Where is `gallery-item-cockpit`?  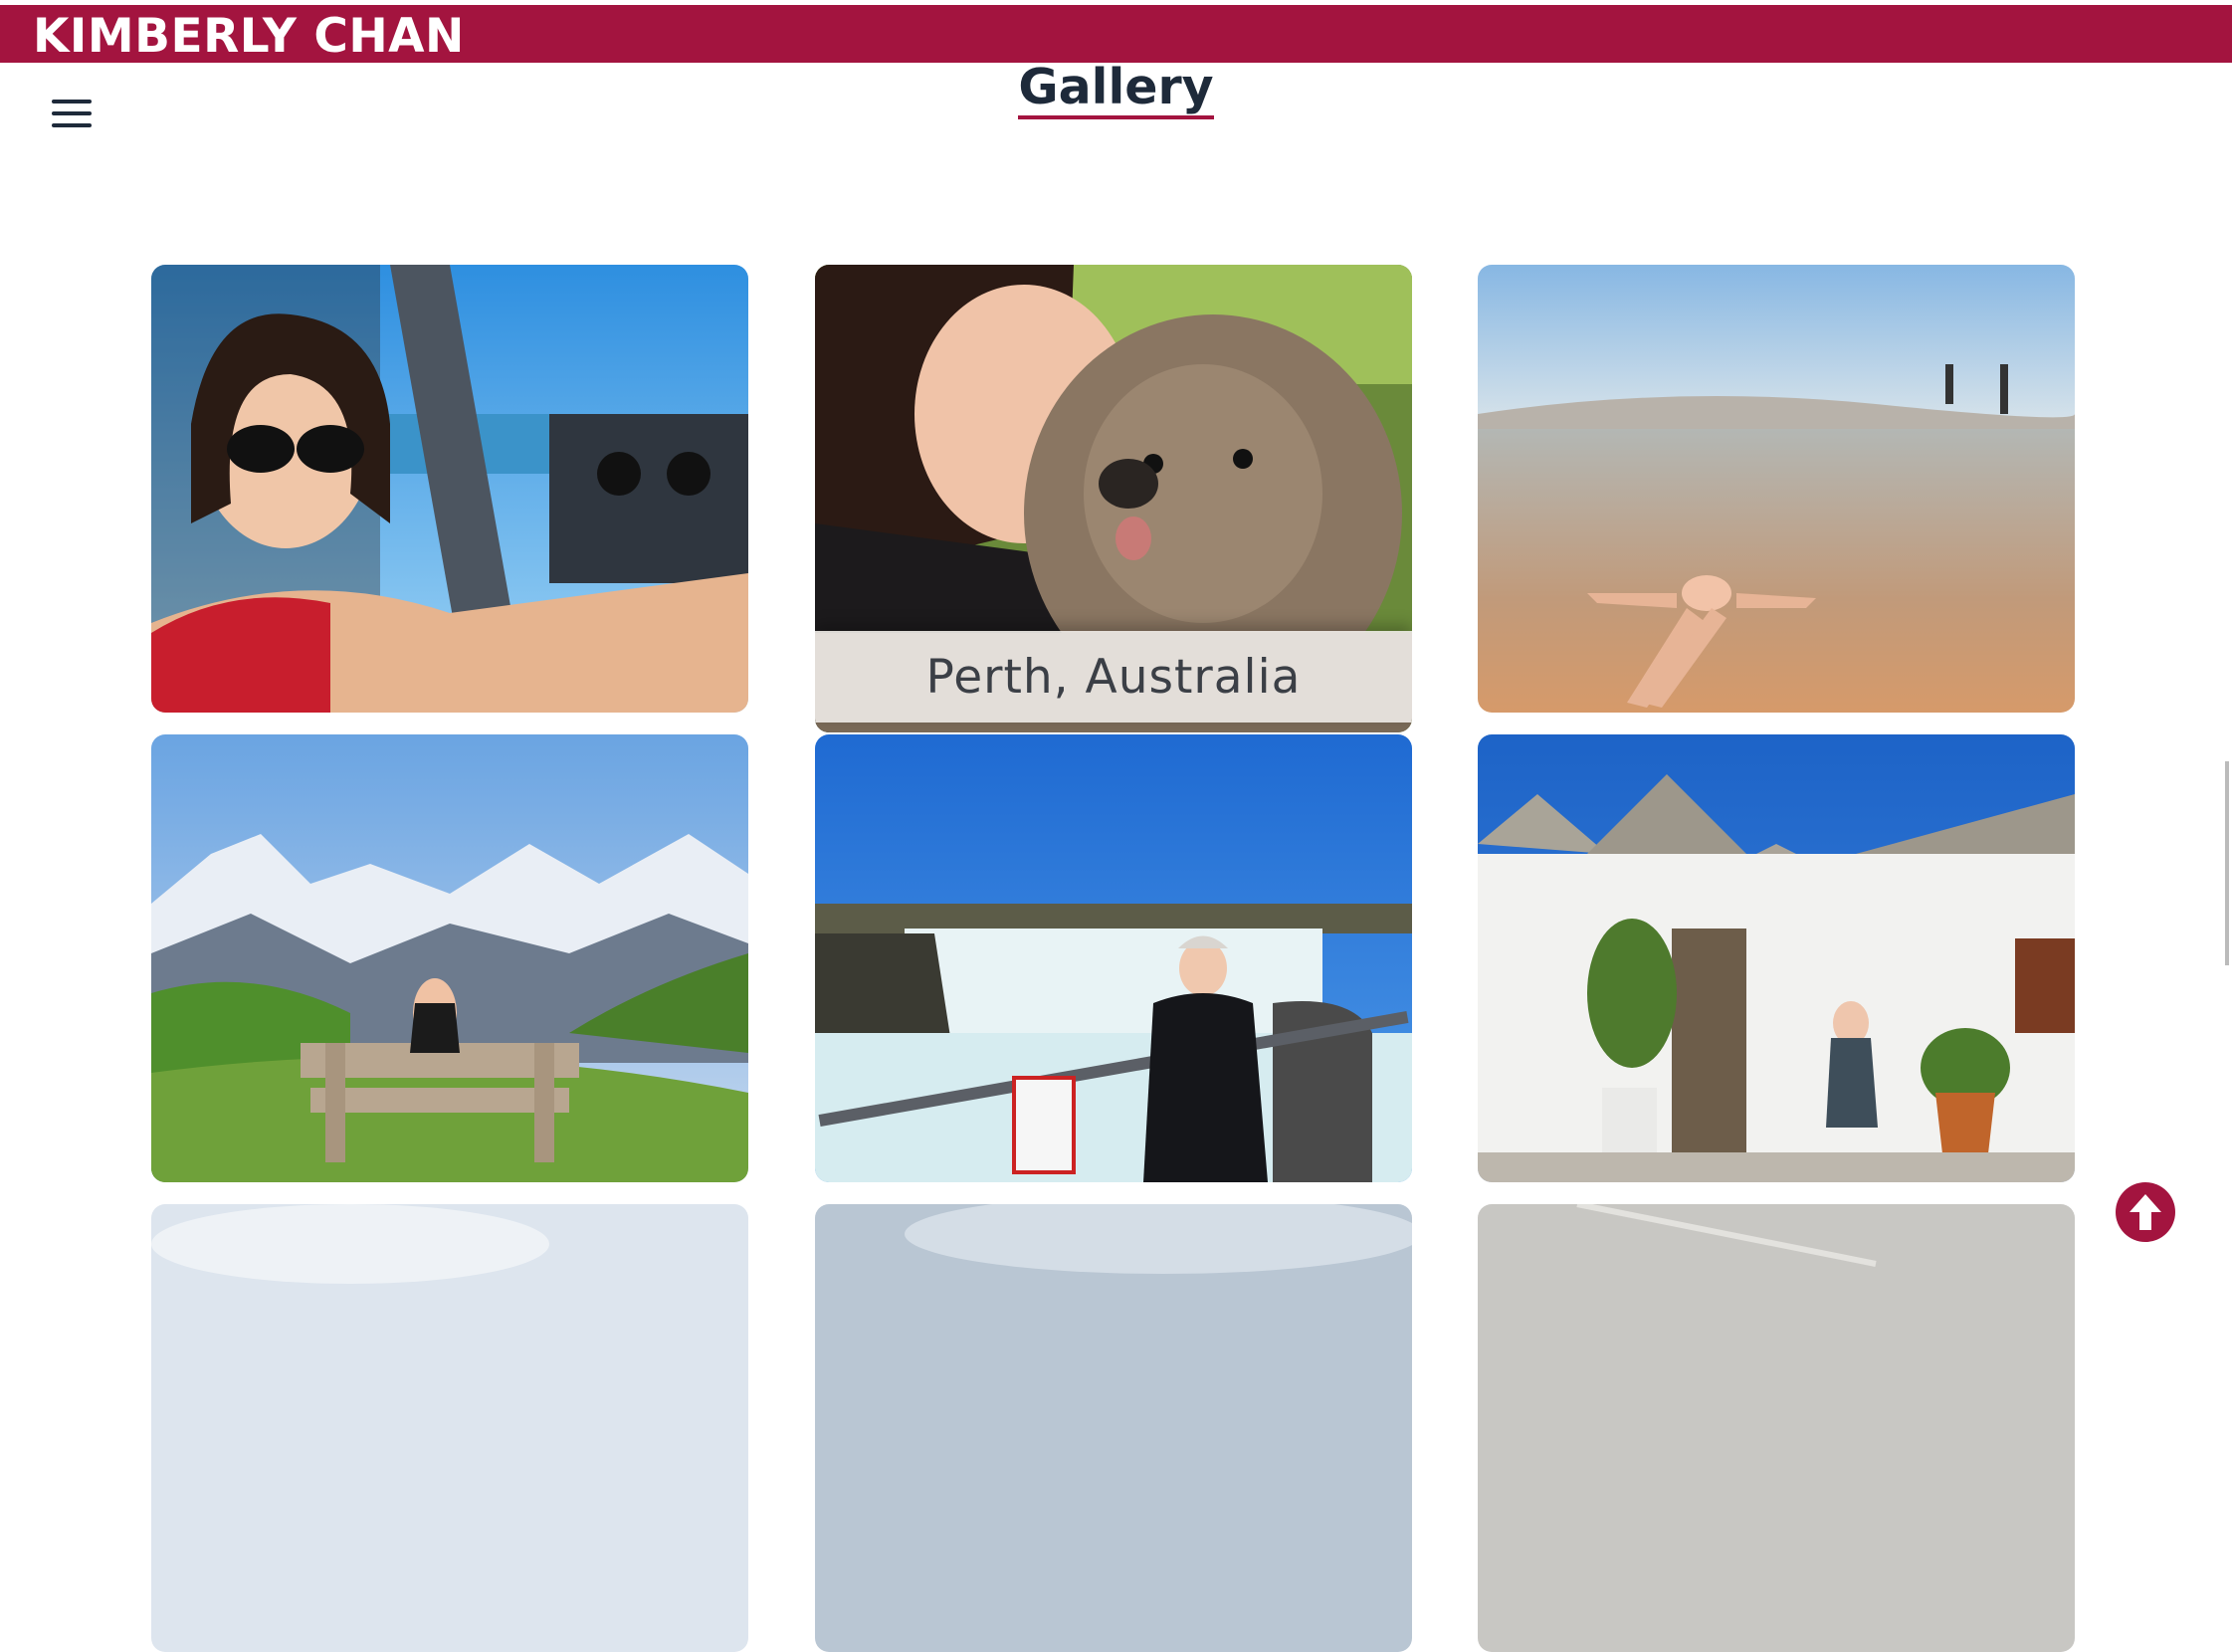 gallery-item-cockpit is located at coordinates (449, 489).